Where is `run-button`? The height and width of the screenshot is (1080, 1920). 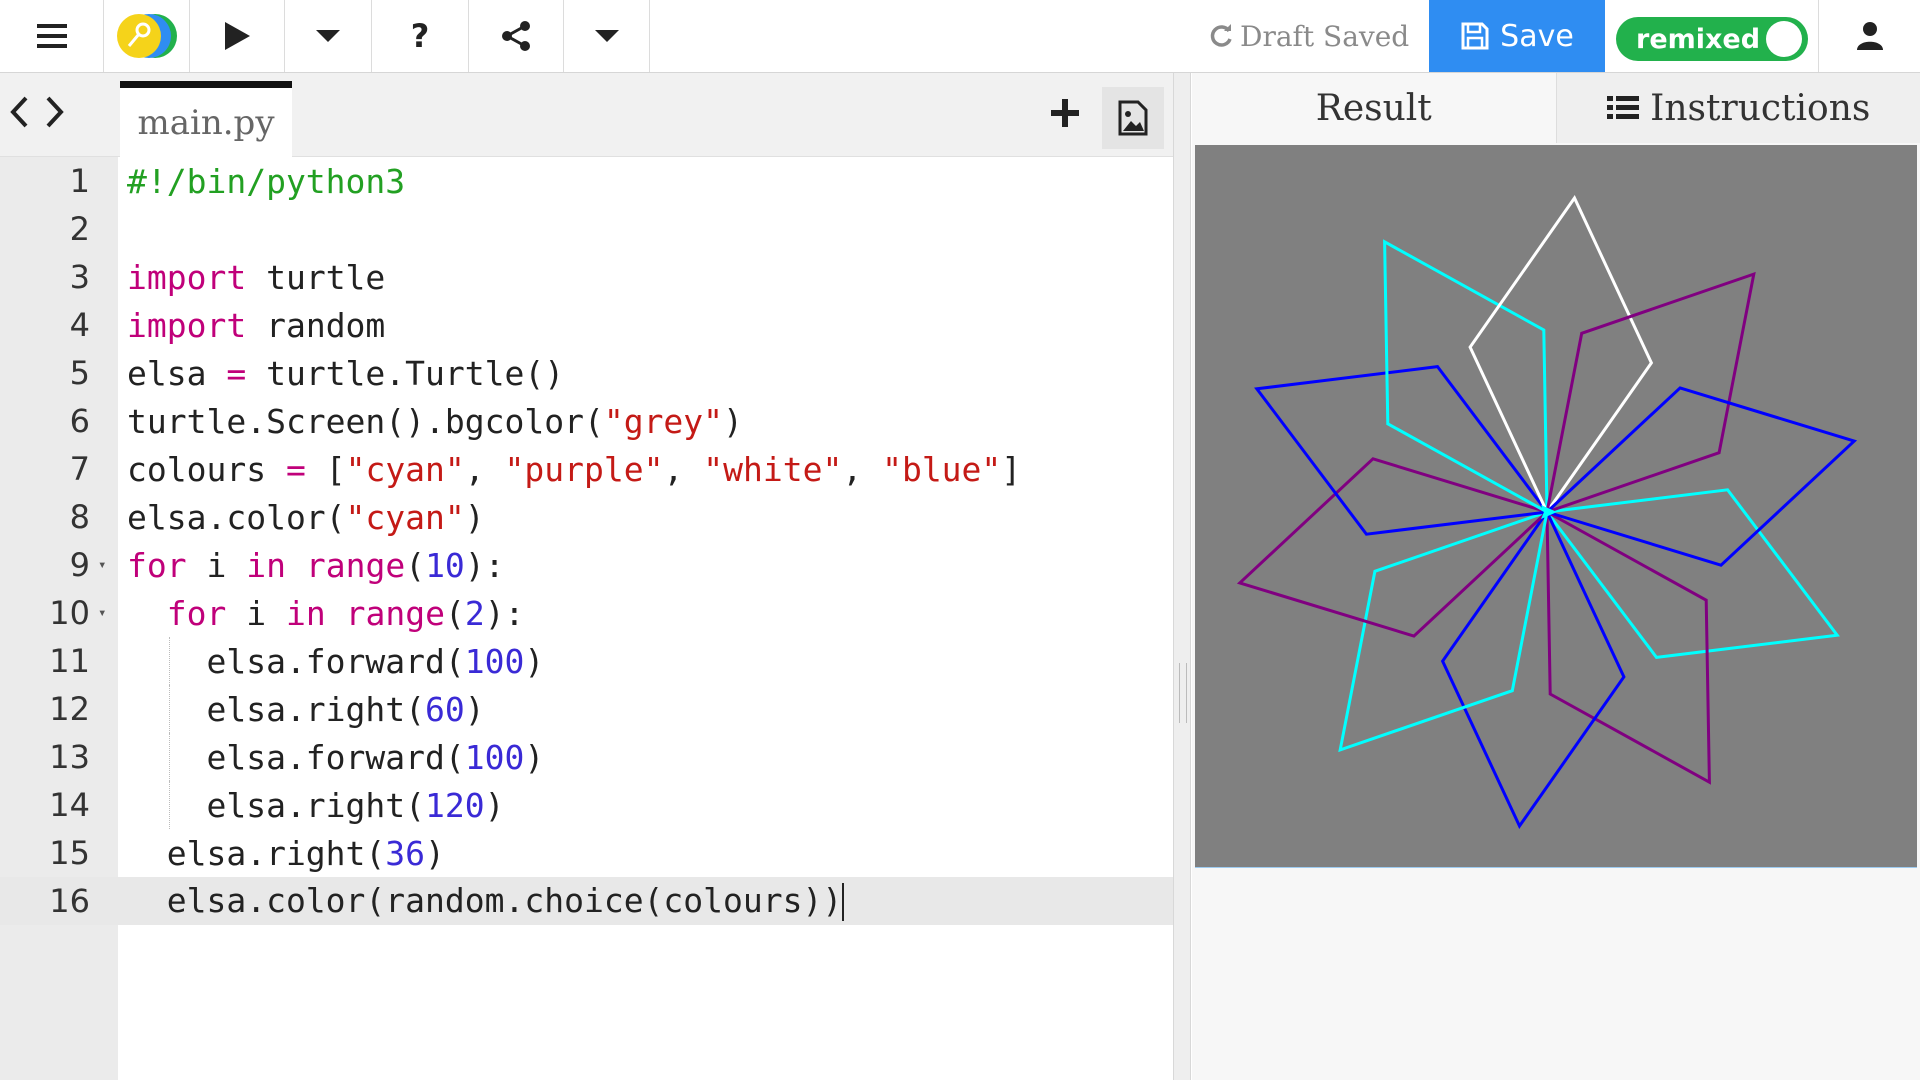 run-button is located at coordinates (237, 36).